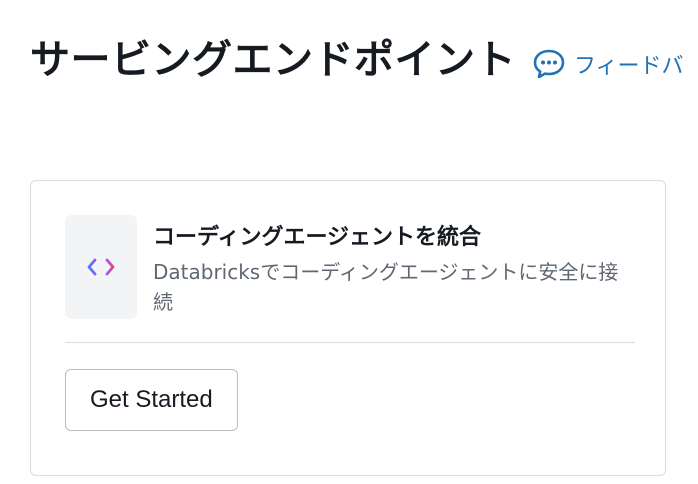 This screenshot has width=698, height=484. What do you see at coordinates (549, 64) in the screenshot?
I see `chat-bubble-icon` at bounding box center [549, 64].